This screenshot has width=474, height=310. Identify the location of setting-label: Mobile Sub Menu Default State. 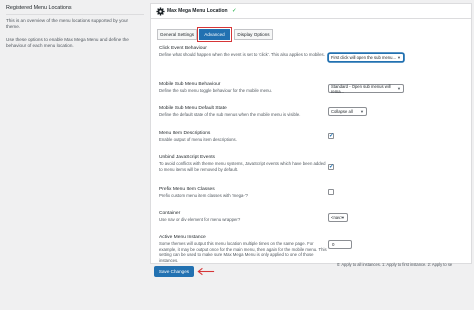
(193, 108).